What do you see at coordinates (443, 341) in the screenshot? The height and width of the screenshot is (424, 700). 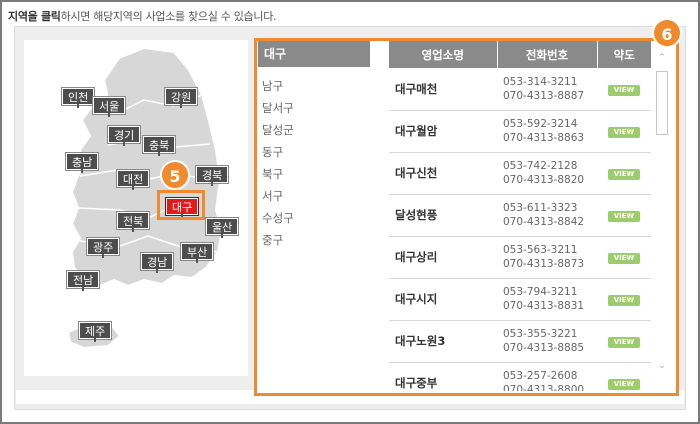 I see `office-name: 대구노원3` at bounding box center [443, 341].